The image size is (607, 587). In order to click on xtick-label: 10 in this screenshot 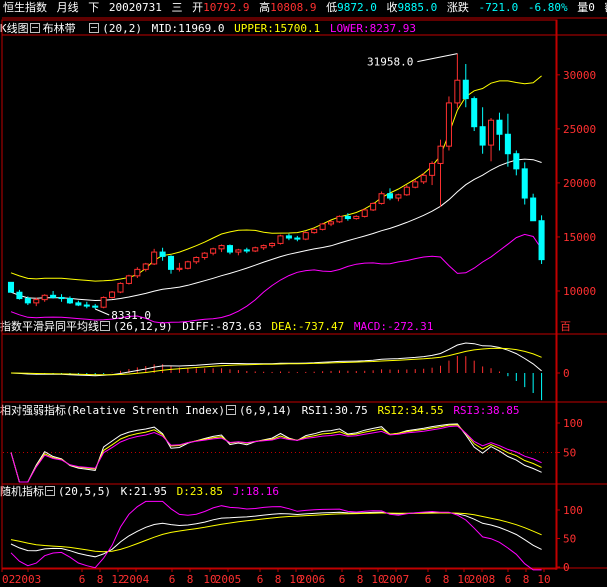, I will do `click(543, 579)`.